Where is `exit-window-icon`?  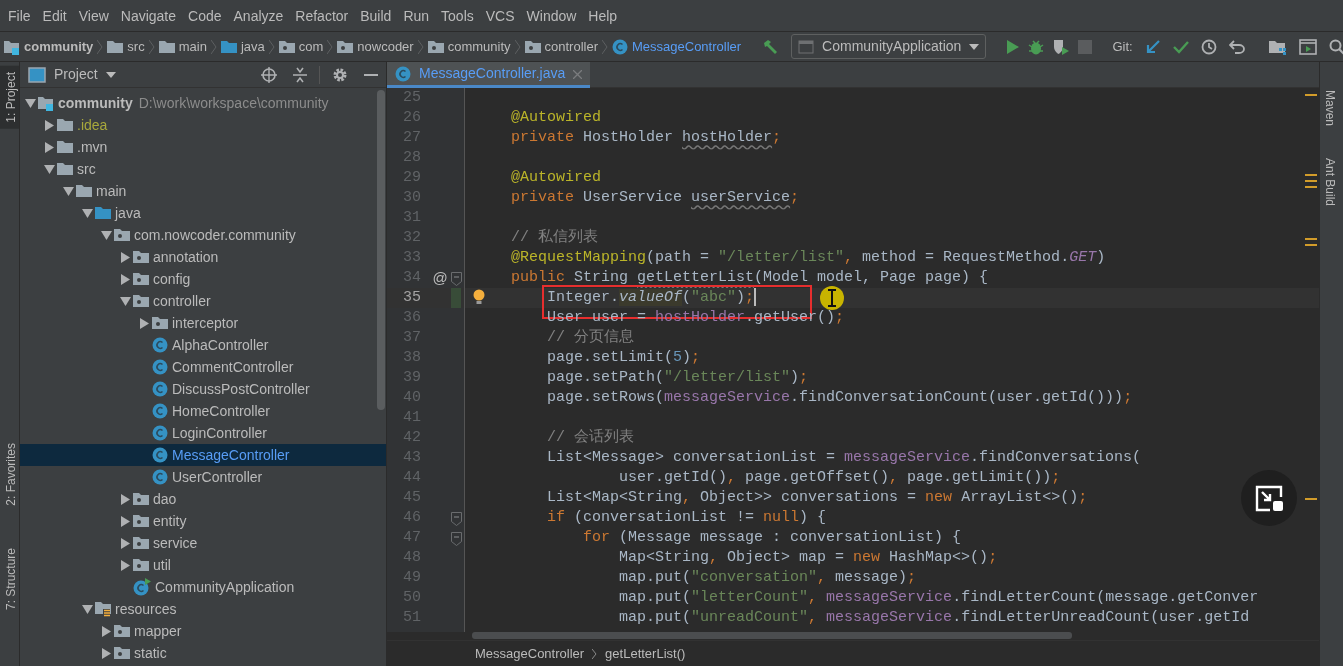
exit-window-icon is located at coordinates (1269, 498).